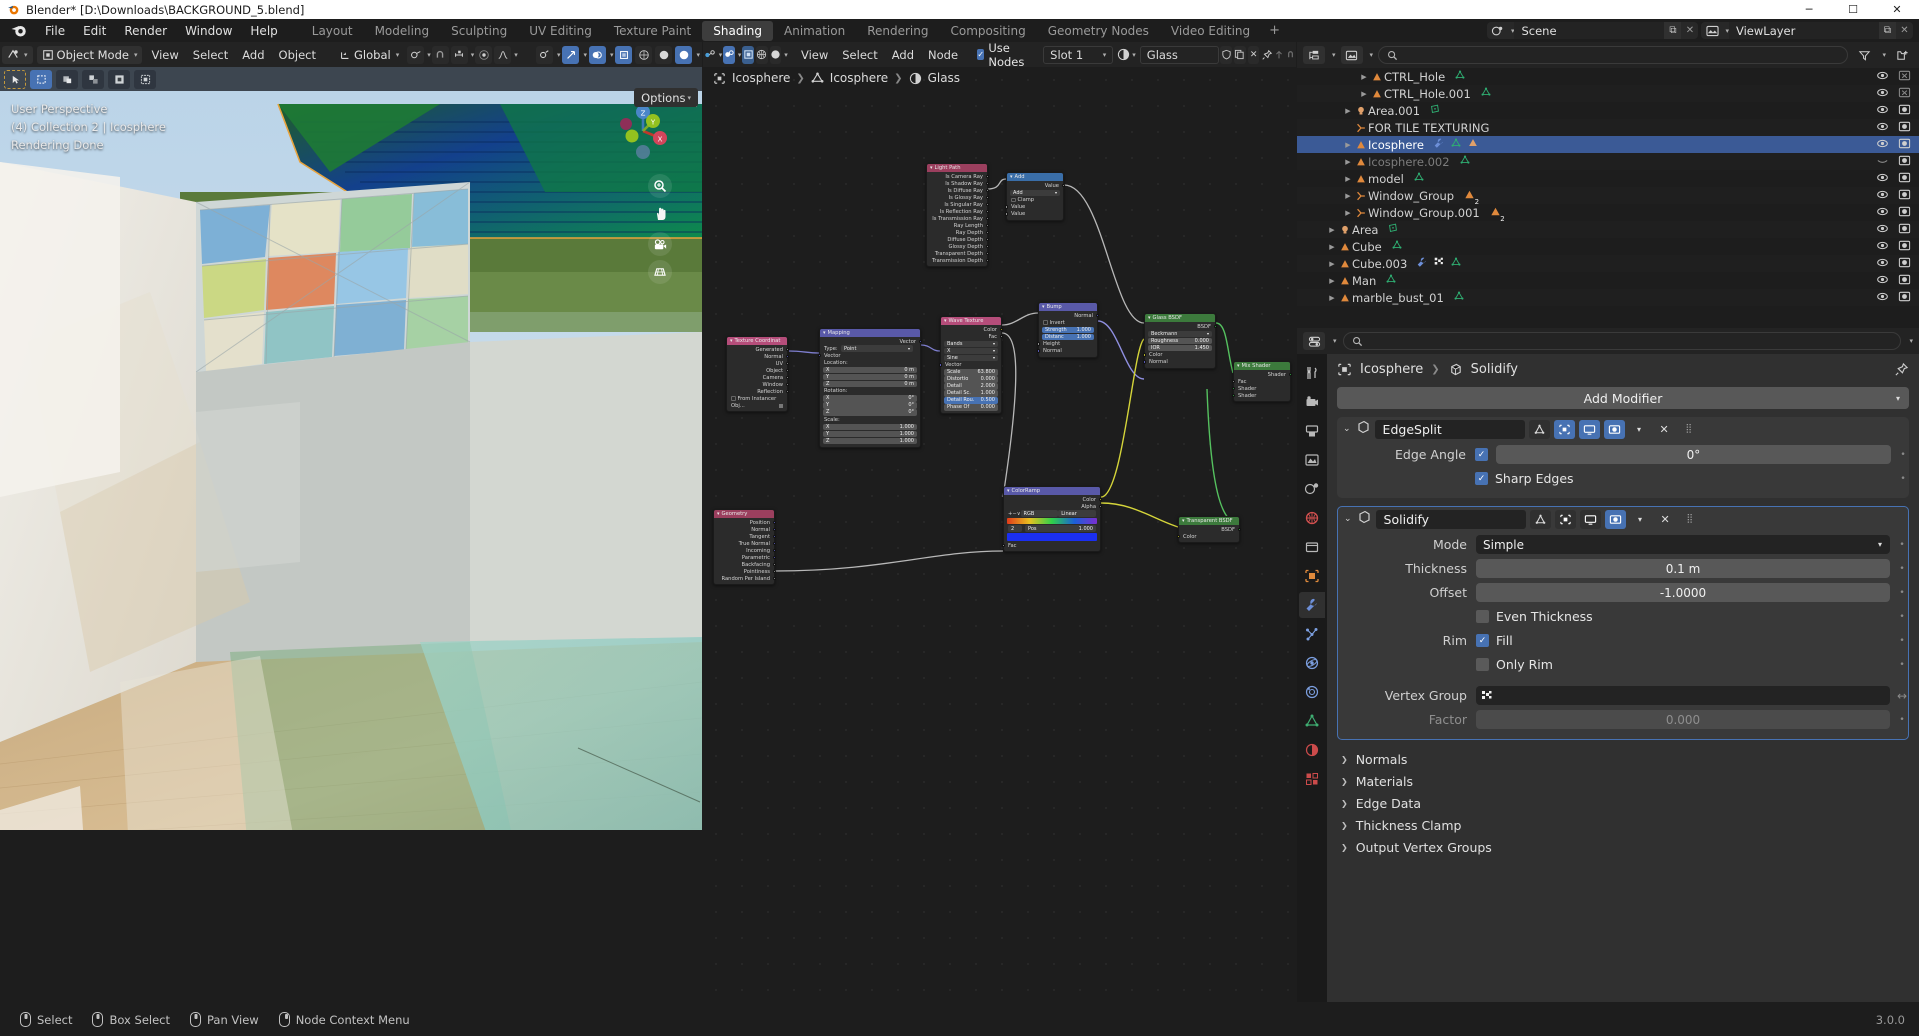  I want to click on close-button: ✕, so click(1897, 9).